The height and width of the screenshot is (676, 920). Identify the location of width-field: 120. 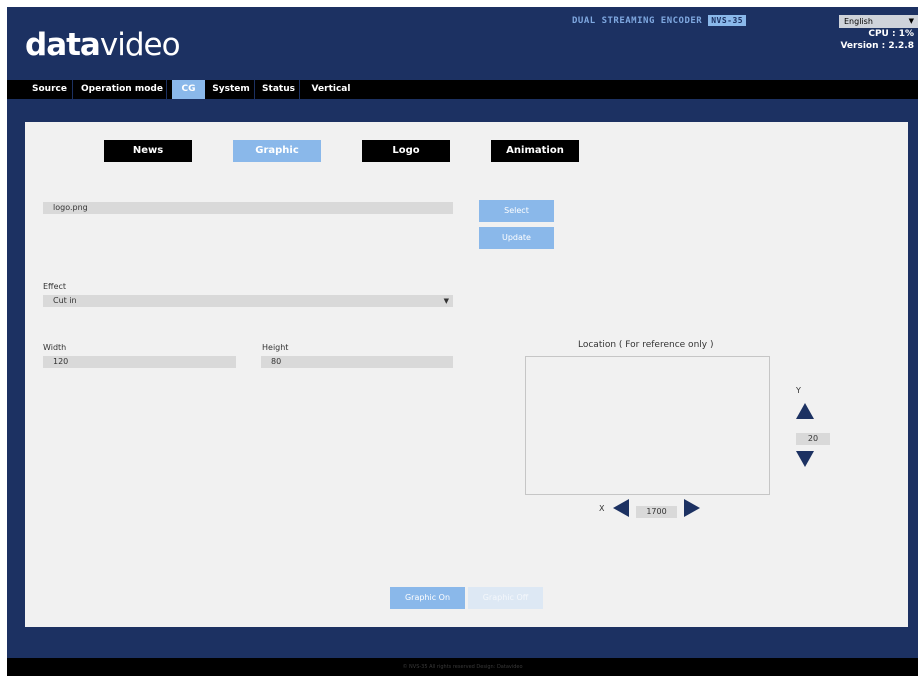
(139, 362).